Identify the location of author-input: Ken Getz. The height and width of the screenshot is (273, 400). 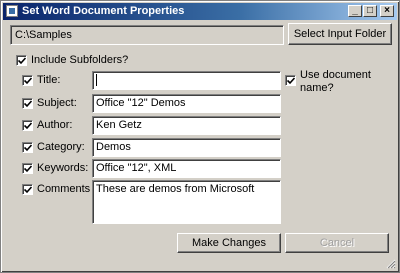
(186, 125).